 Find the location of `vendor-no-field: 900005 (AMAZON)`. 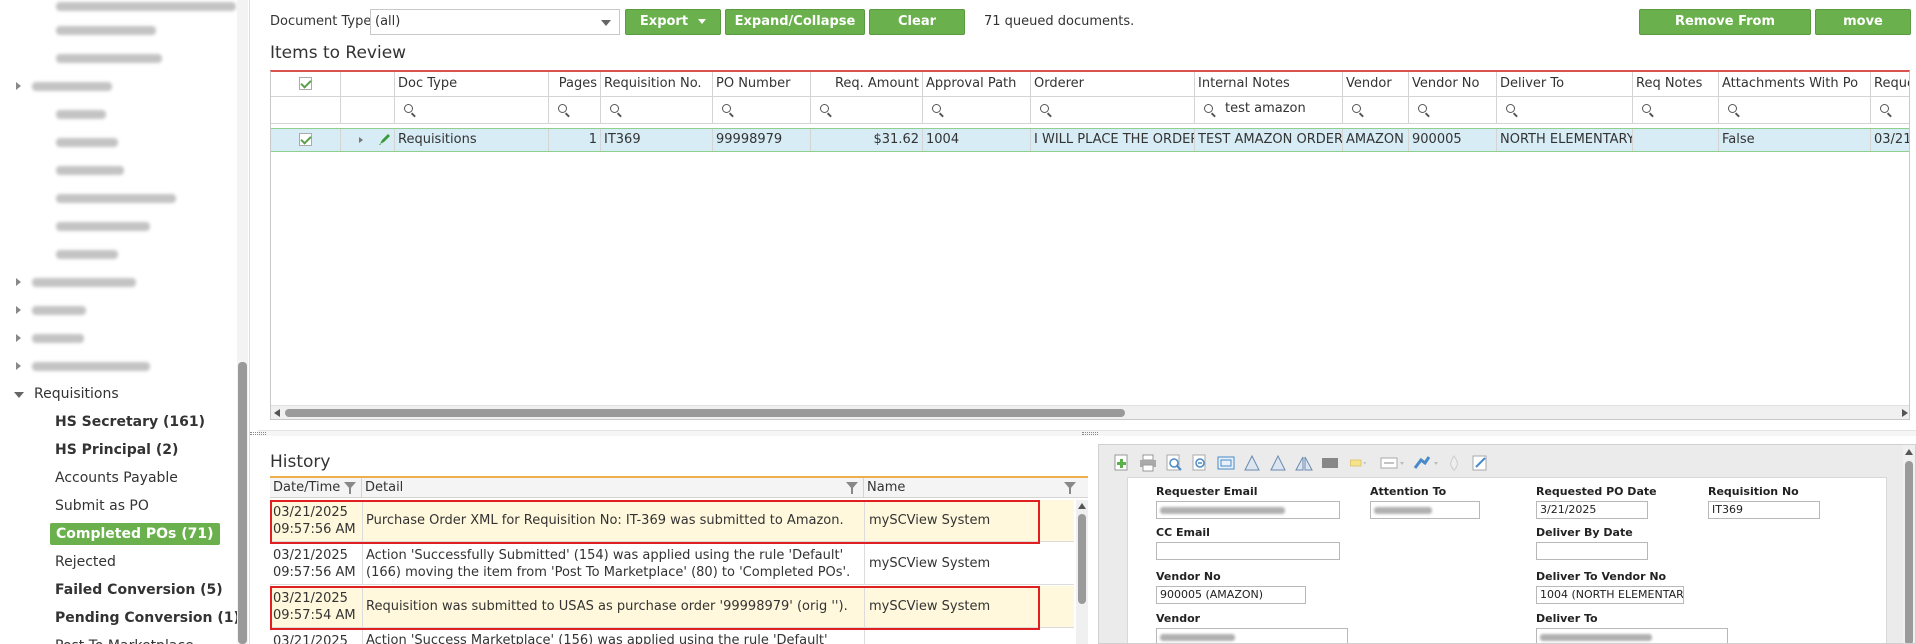

vendor-no-field: 900005 (AMAZON) is located at coordinates (1231, 595).